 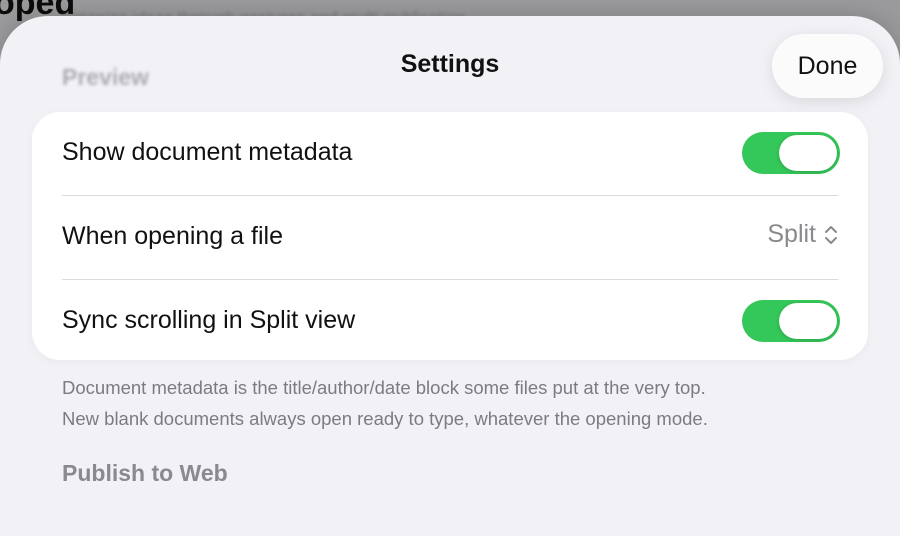 I want to click on row-label: Show document metadata, so click(x=207, y=152).